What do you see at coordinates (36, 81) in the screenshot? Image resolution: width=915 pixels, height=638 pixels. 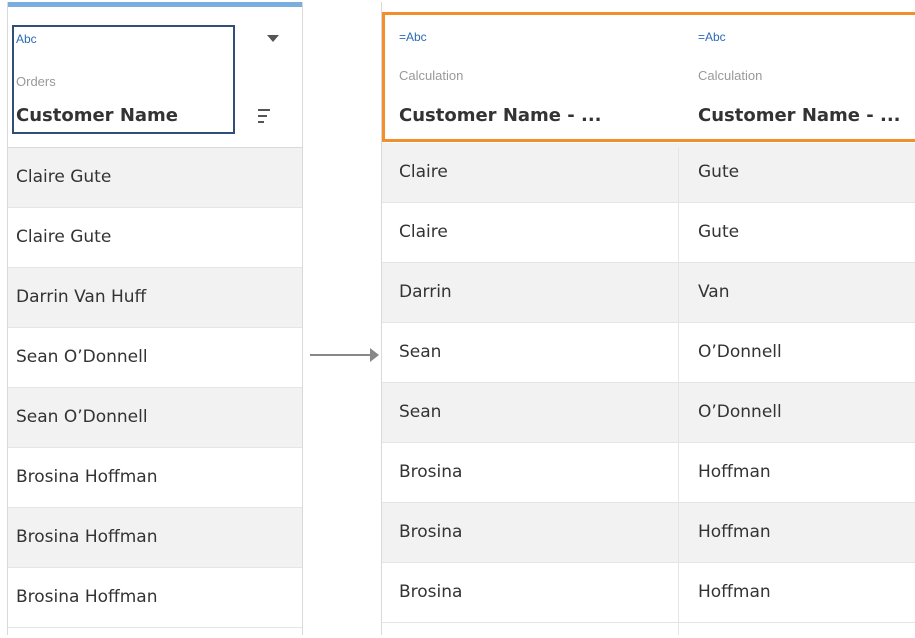 I see `table-name-label: Orders` at bounding box center [36, 81].